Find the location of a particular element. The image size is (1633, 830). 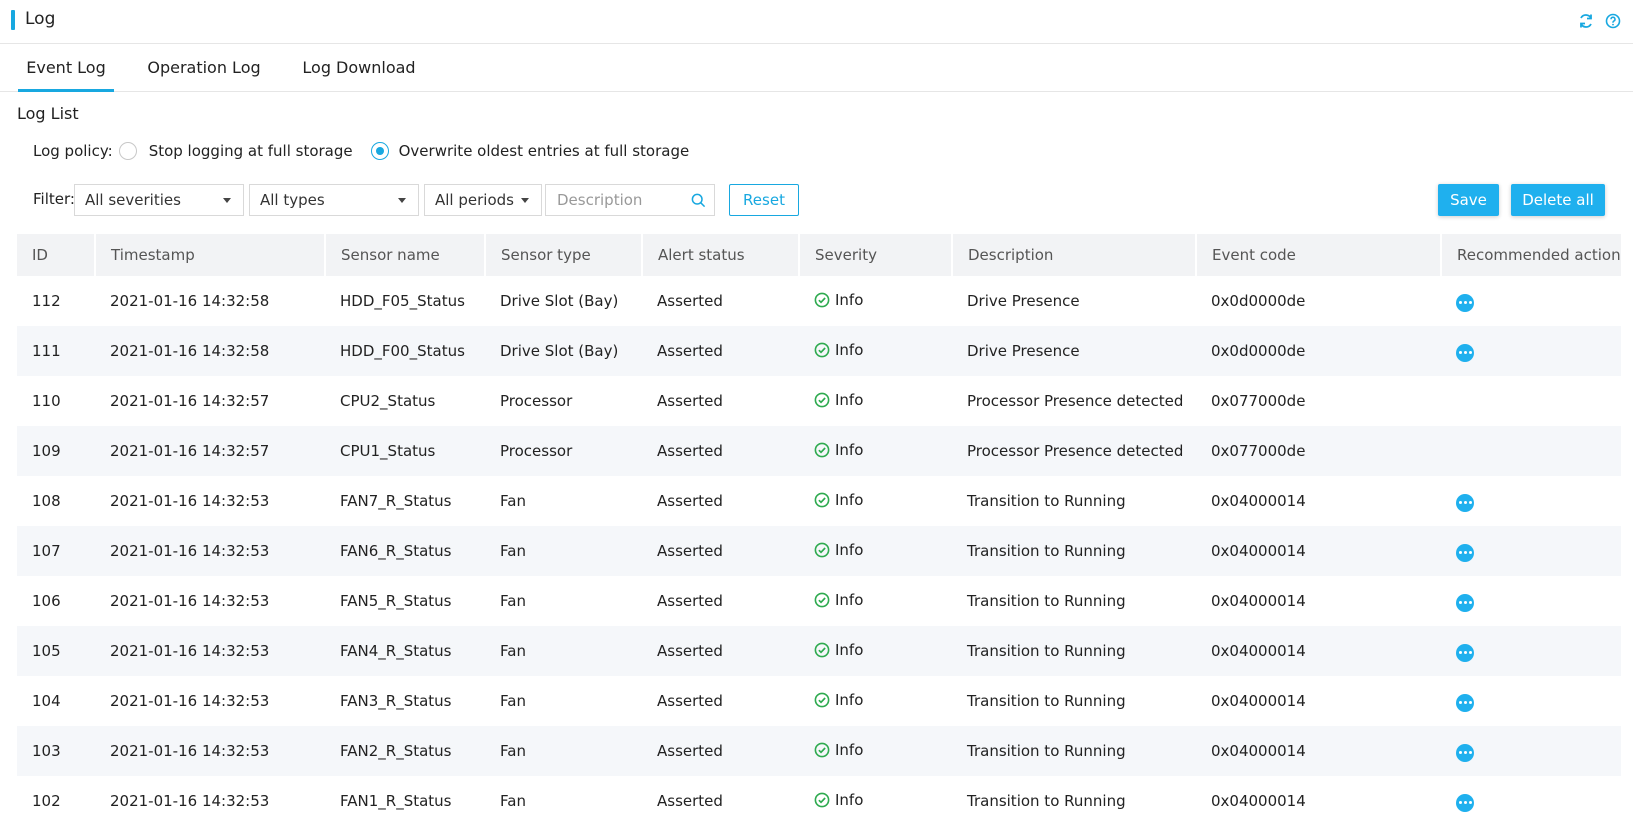

log-tabs: Event Log Operation Log Log Download is located at coordinates (816, 68).